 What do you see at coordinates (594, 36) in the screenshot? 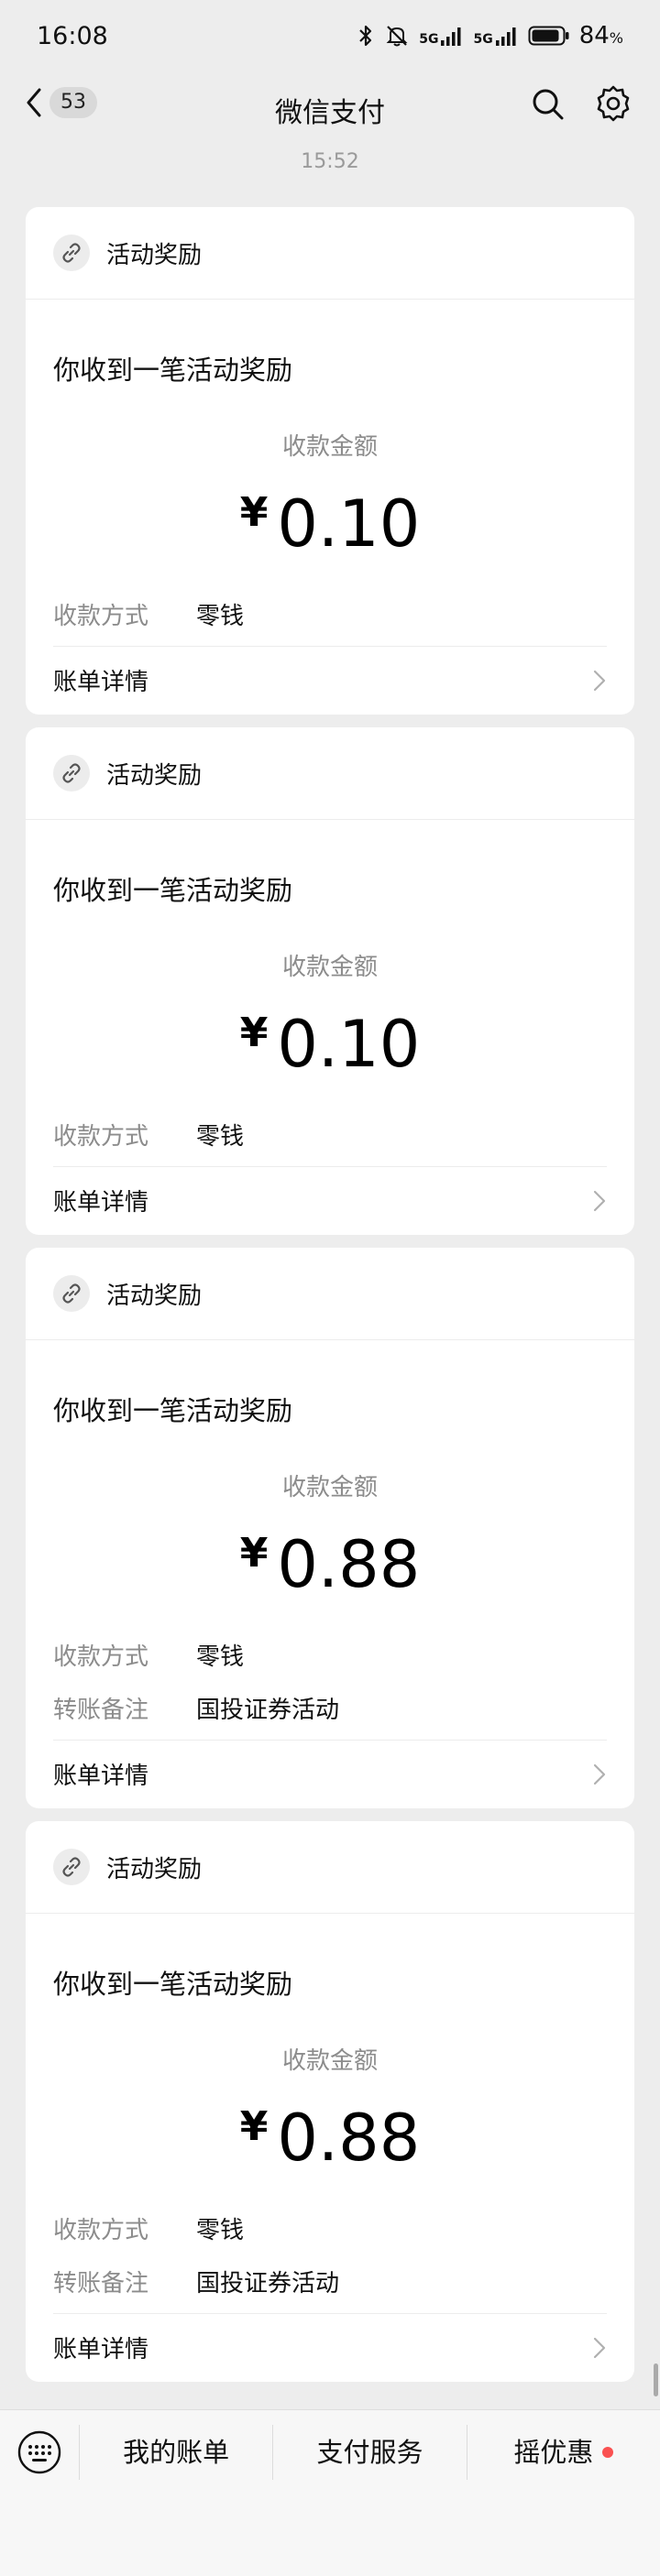
I see `battery-value: 84` at bounding box center [594, 36].